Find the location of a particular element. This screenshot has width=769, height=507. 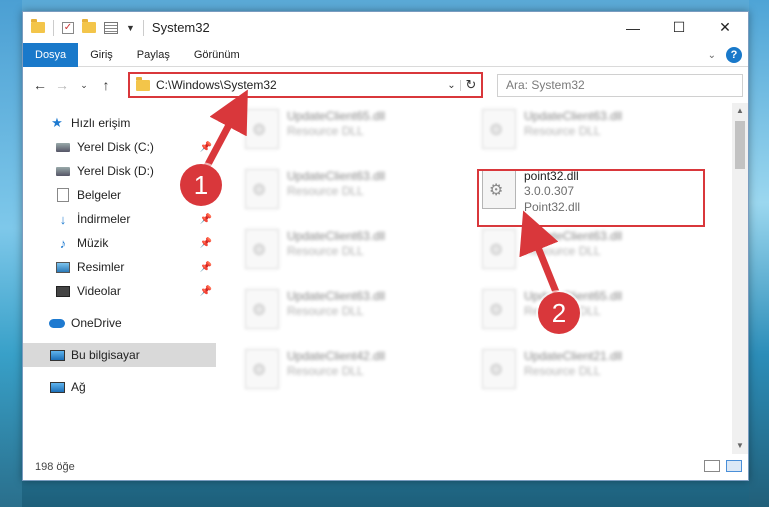

sidebar-item-label: Hızlı erişim is located at coordinates (101, 123).